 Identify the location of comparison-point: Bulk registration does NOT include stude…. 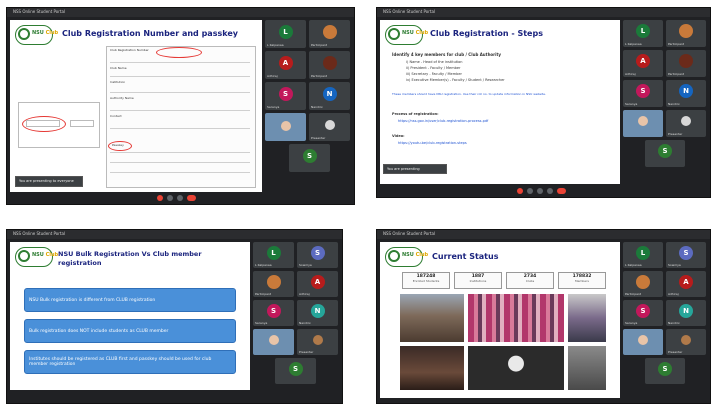
(130, 331).